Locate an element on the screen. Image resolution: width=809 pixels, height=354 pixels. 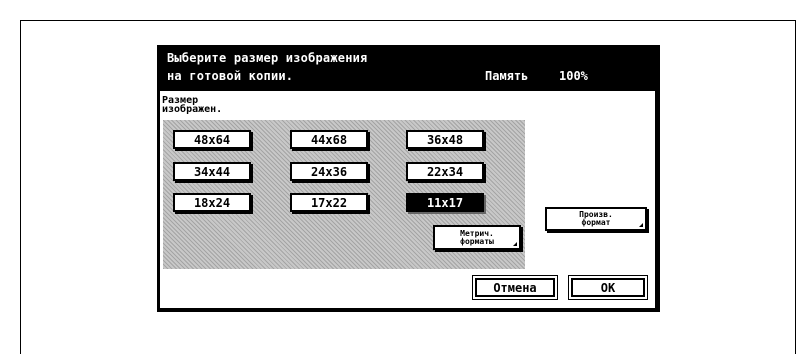
header-title-line1: Выберите размер изображения is located at coordinates (267, 58).